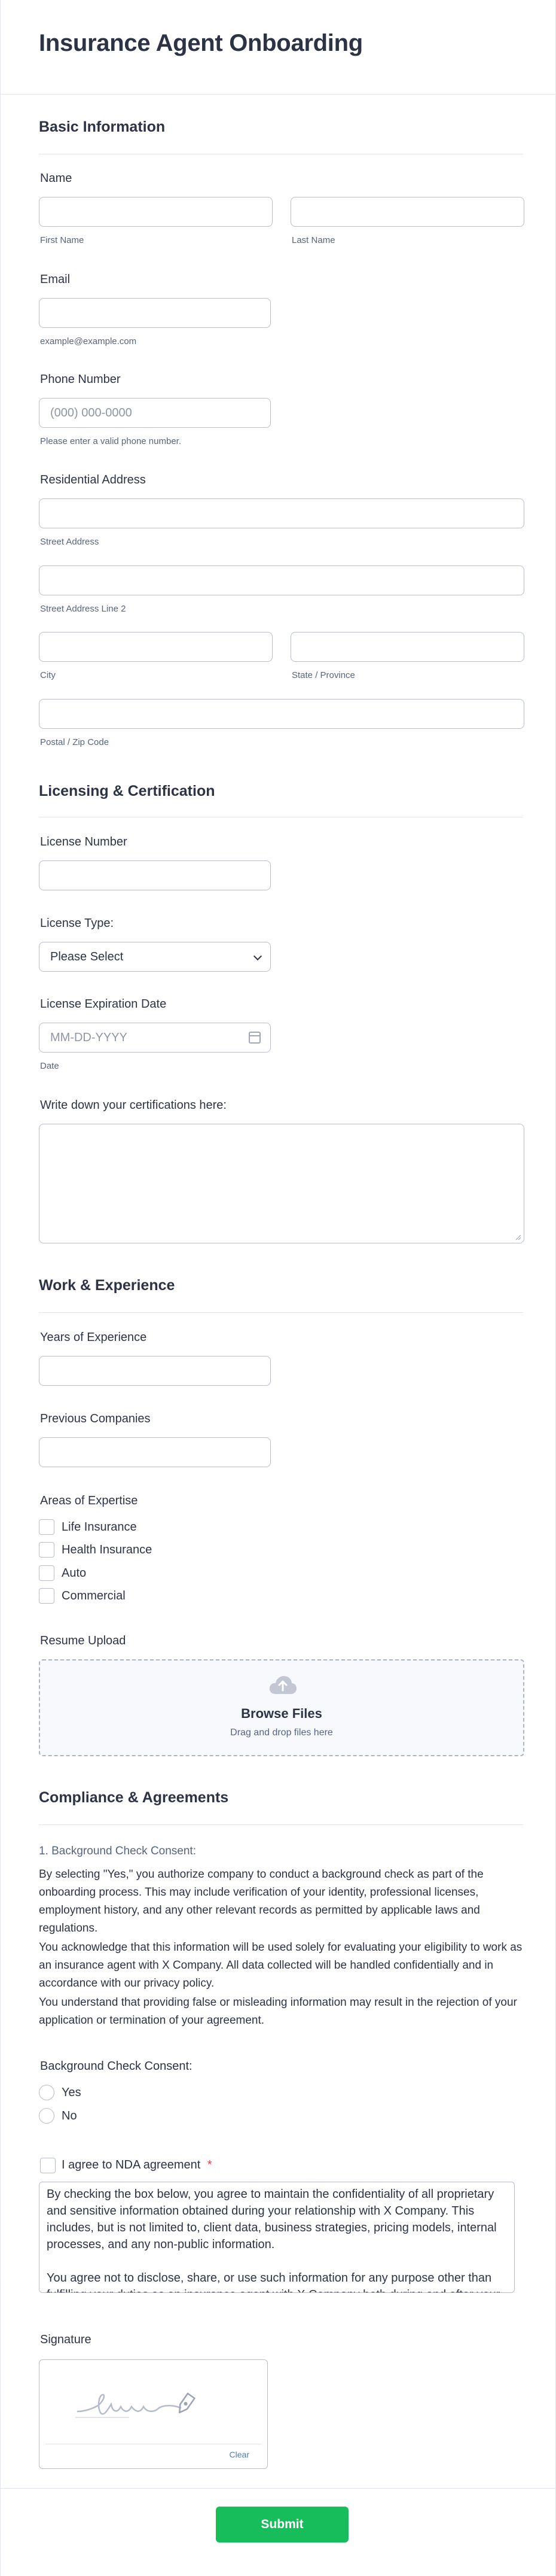 This screenshot has width=556, height=2576. Describe the element at coordinates (47, 2116) in the screenshot. I see `radio-no` at that location.